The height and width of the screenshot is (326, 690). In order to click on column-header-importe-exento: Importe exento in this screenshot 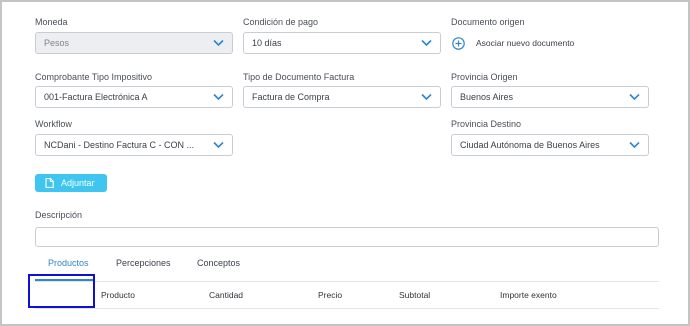, I will do `click(528, 295)`.